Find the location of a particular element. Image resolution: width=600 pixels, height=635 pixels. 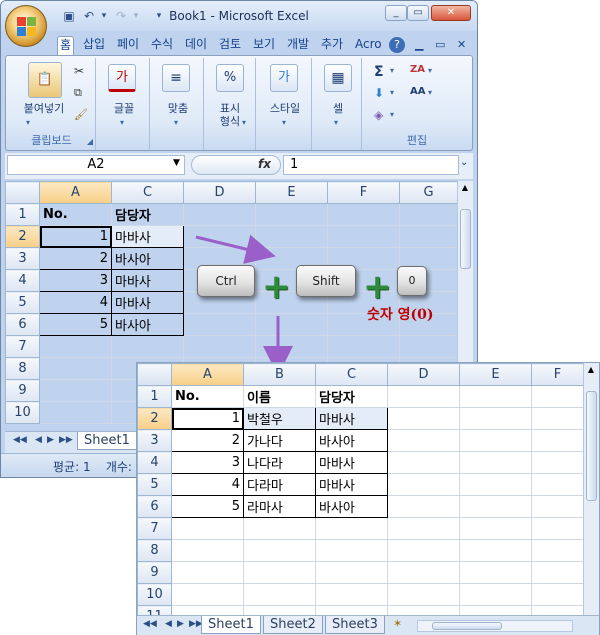

cell: 나다라 is located at coordinates (279, 462).